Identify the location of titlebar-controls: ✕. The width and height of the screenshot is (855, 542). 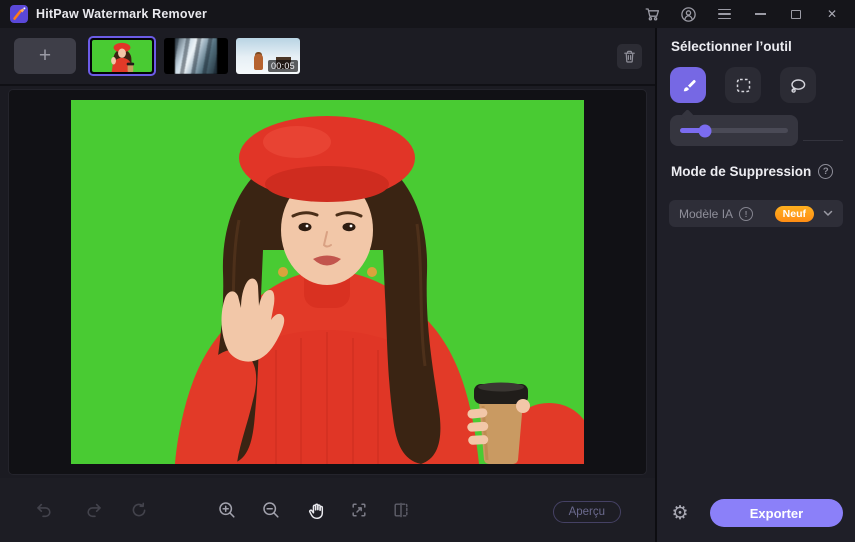
(742, 14).